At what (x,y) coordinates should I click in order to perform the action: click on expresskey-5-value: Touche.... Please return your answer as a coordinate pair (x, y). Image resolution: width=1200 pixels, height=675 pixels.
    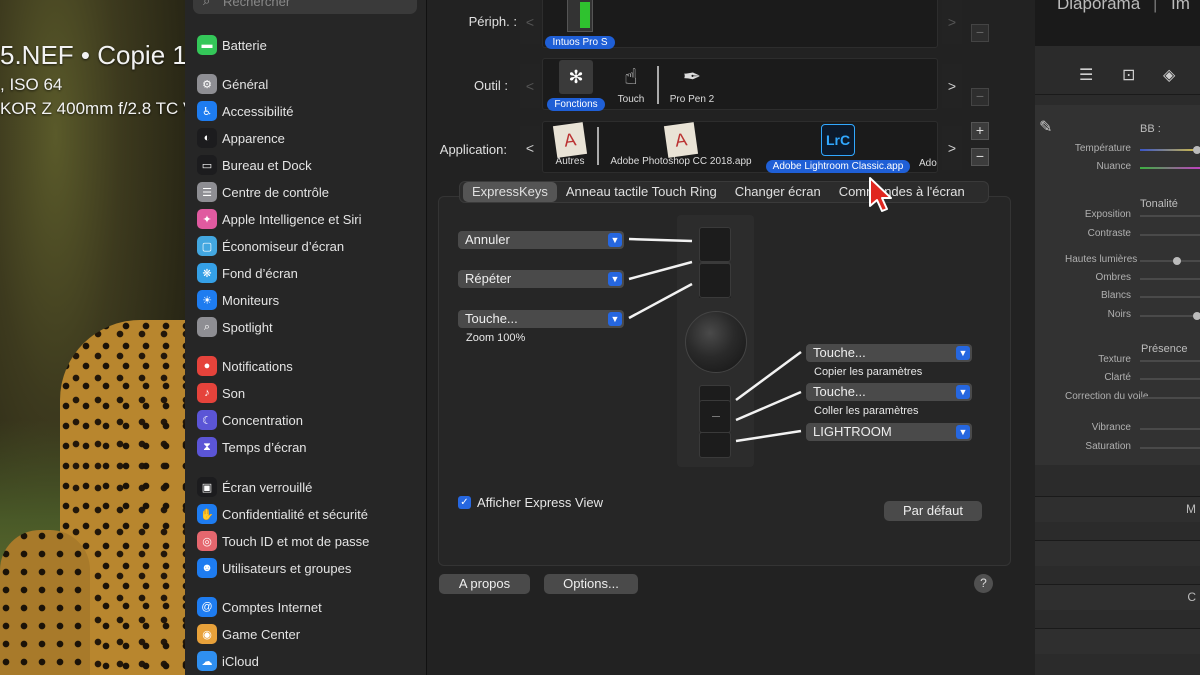
    Looking at the image, I should click on (839, 391).